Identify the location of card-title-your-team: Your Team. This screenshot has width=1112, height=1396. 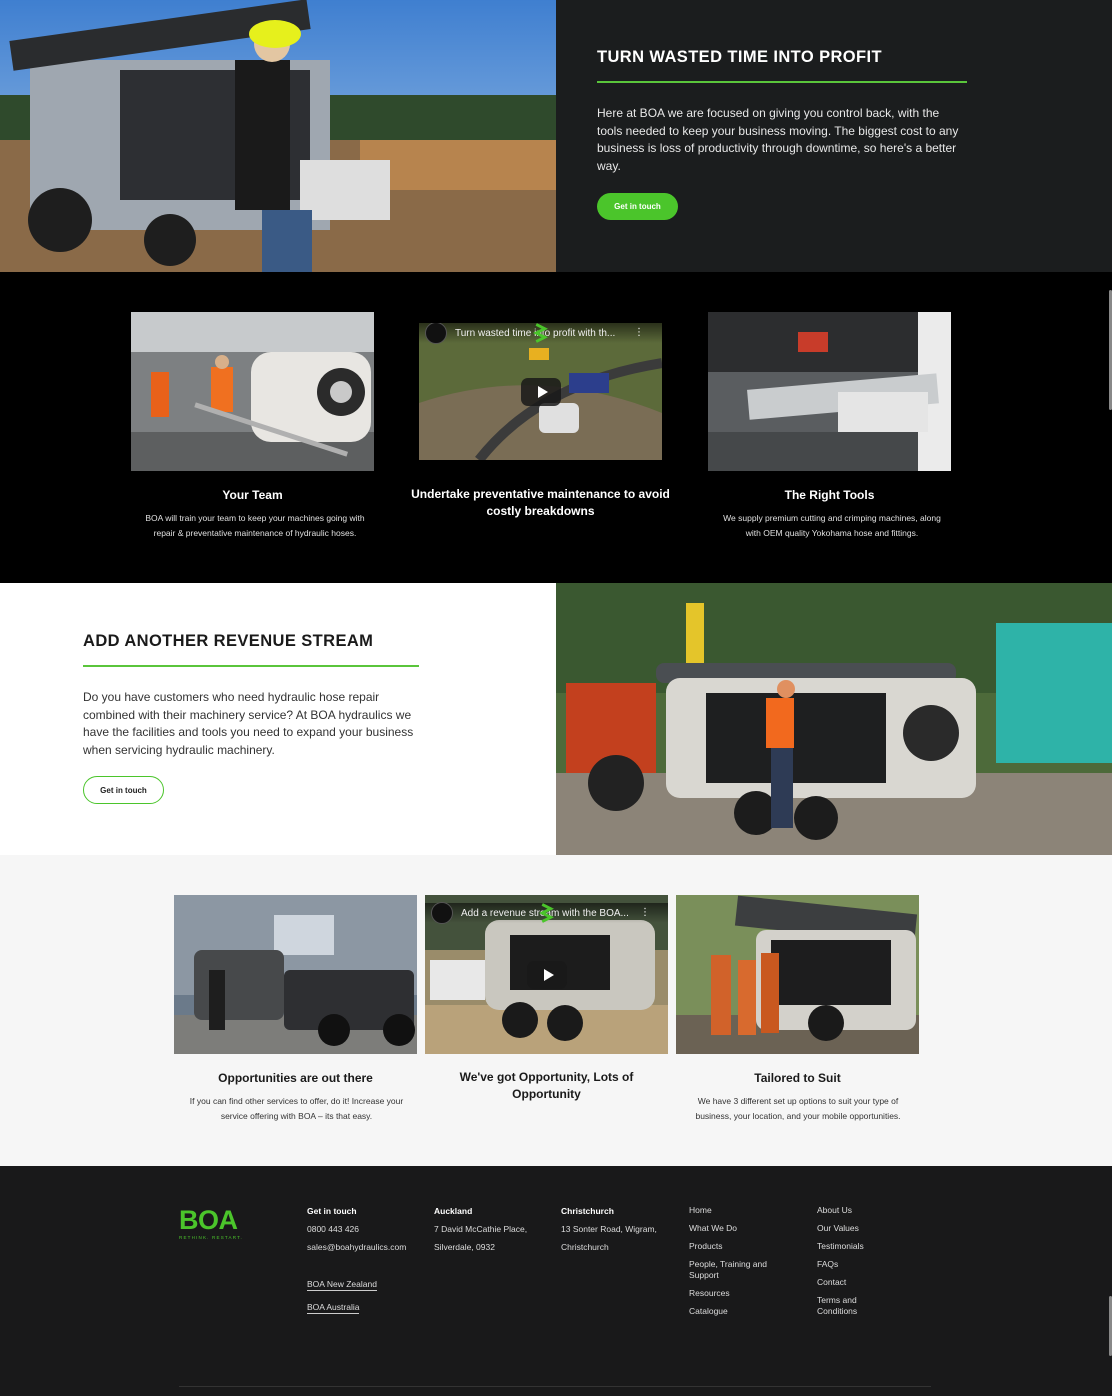
(252, 495).